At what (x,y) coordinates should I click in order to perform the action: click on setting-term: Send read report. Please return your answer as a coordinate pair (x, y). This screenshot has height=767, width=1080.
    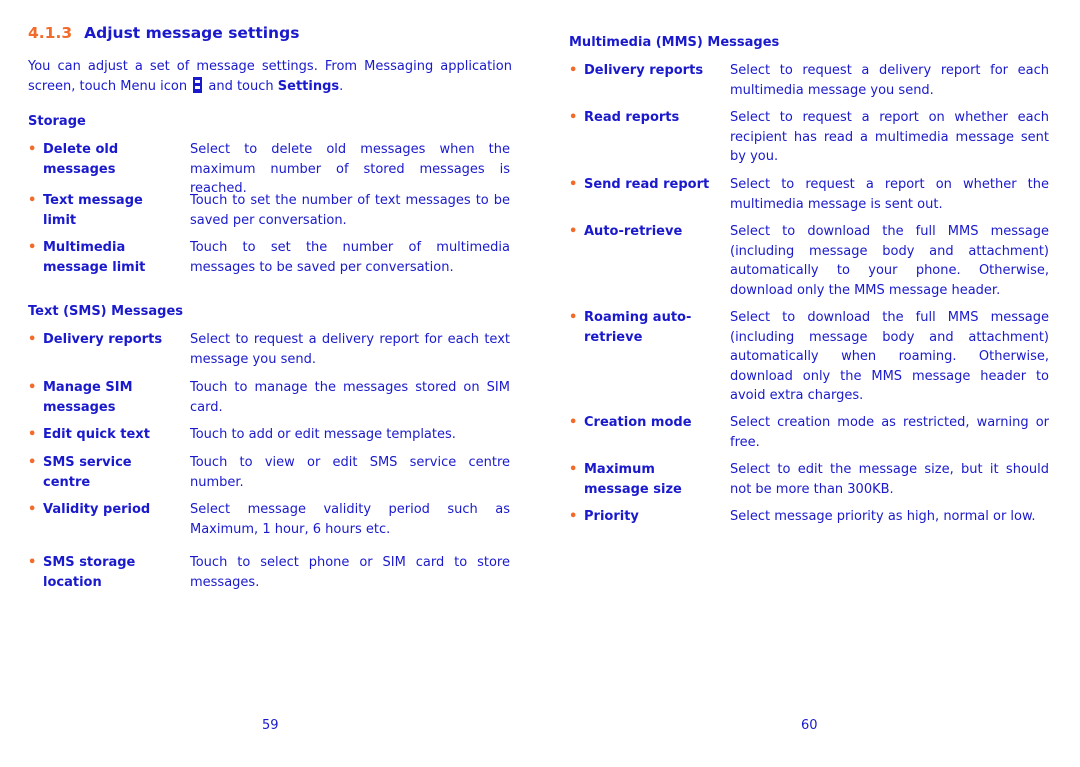
    Looking at the image, I should click on (646, 185).